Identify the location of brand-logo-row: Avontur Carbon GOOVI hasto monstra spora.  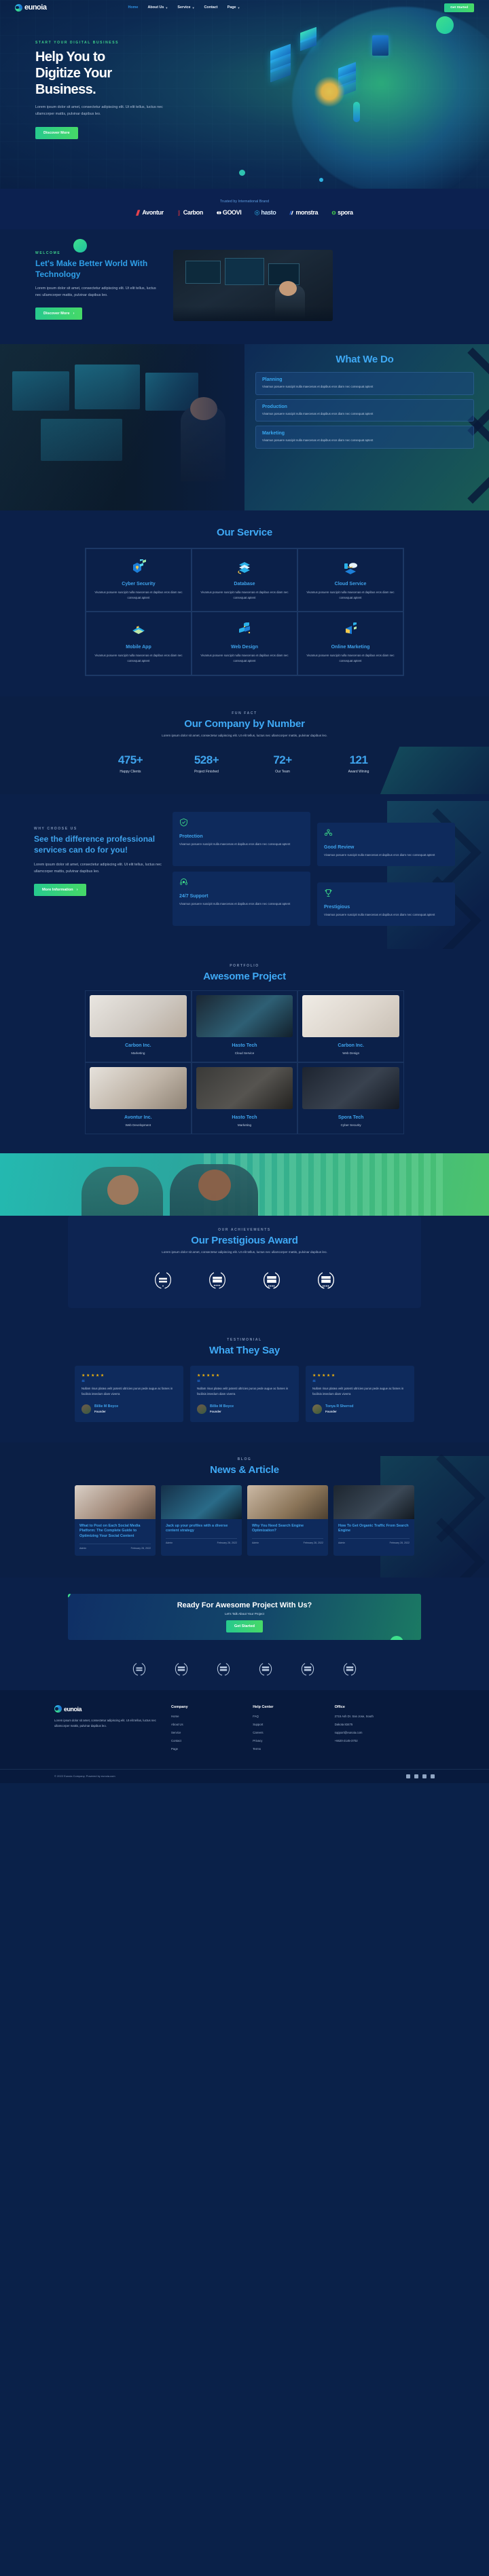
(244, 213).